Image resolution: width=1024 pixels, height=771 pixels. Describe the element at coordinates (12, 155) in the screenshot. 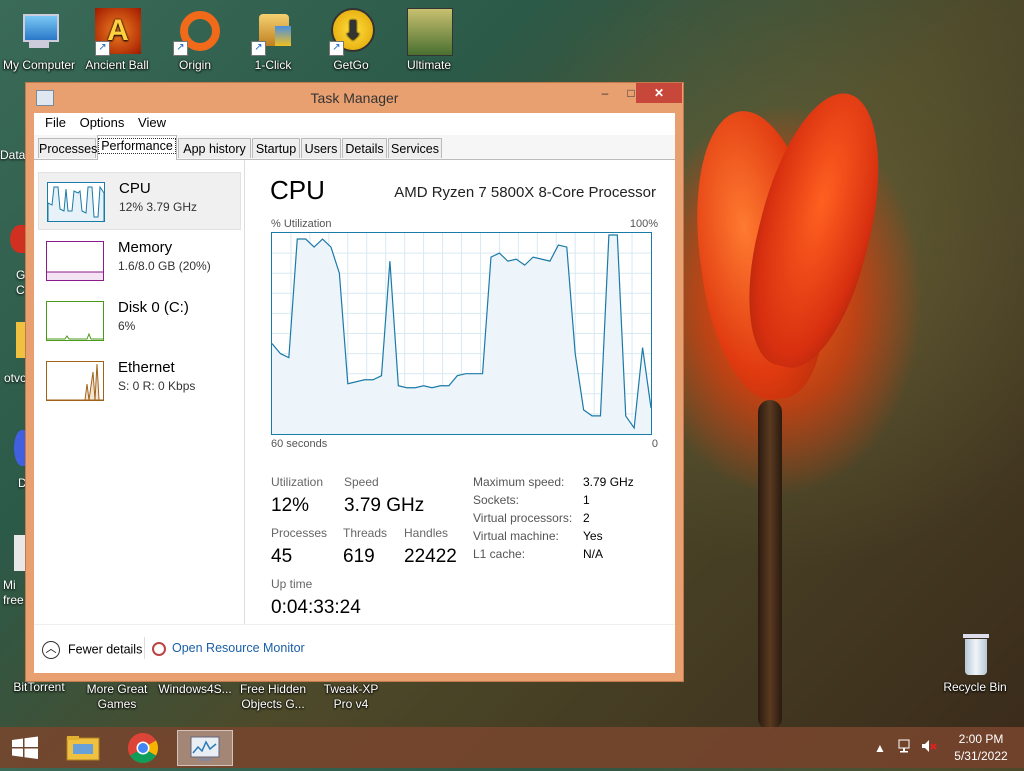

I see `desktop-icon-partial: Data` at that location.